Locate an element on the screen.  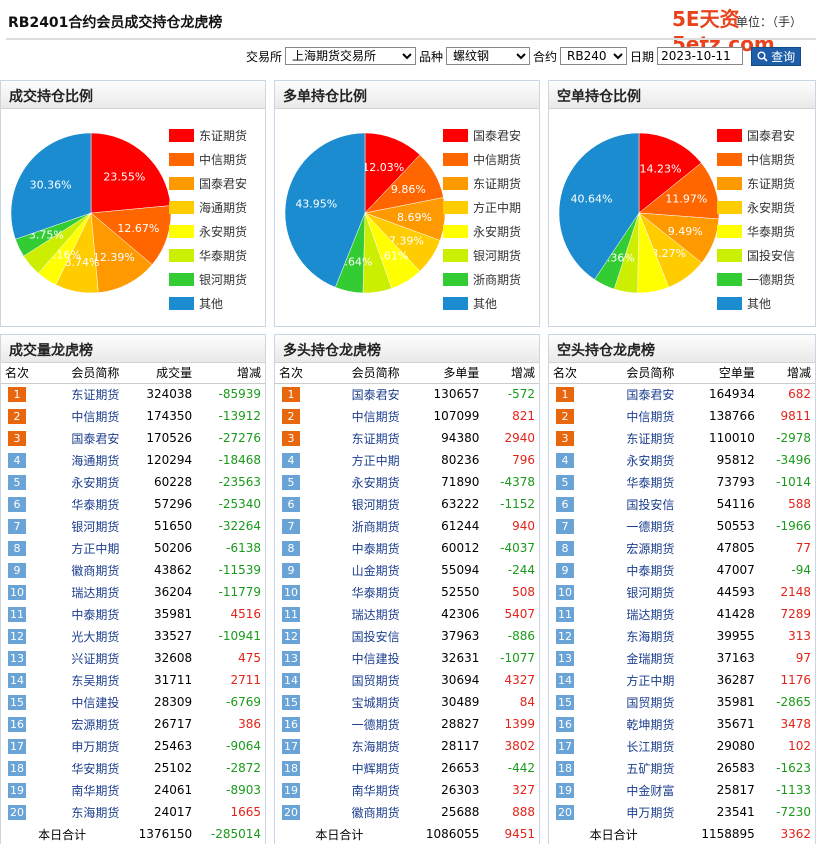
rank-badge: 15 is located at coordinates (17, 702).